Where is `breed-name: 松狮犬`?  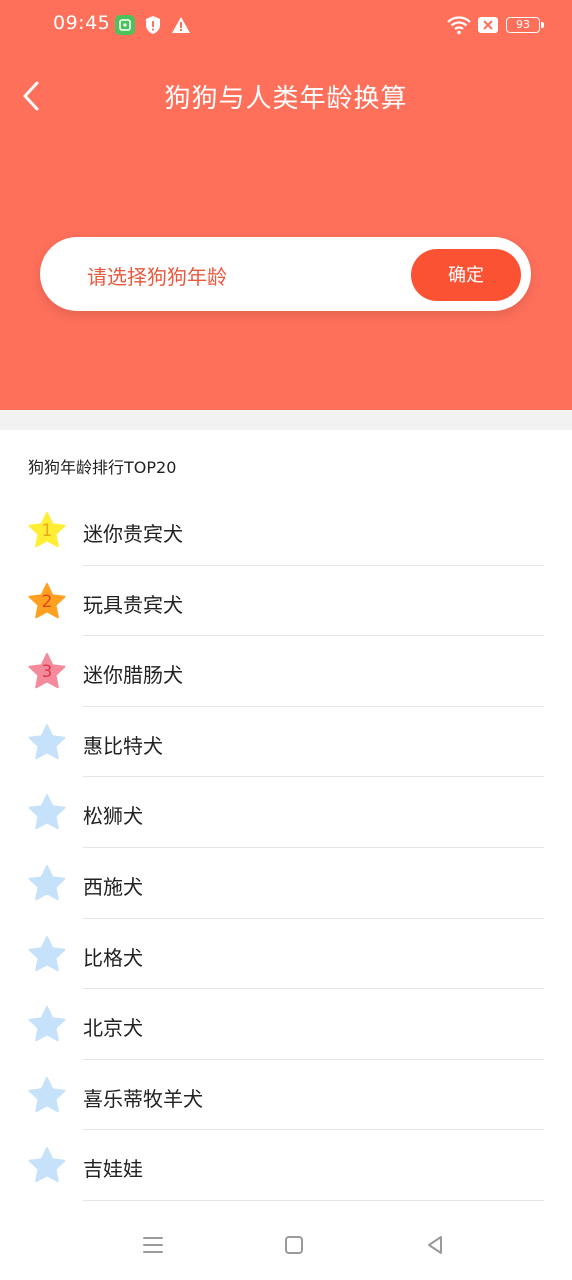
breed-name: 松狮犬 is located at coordinates (113, 816).